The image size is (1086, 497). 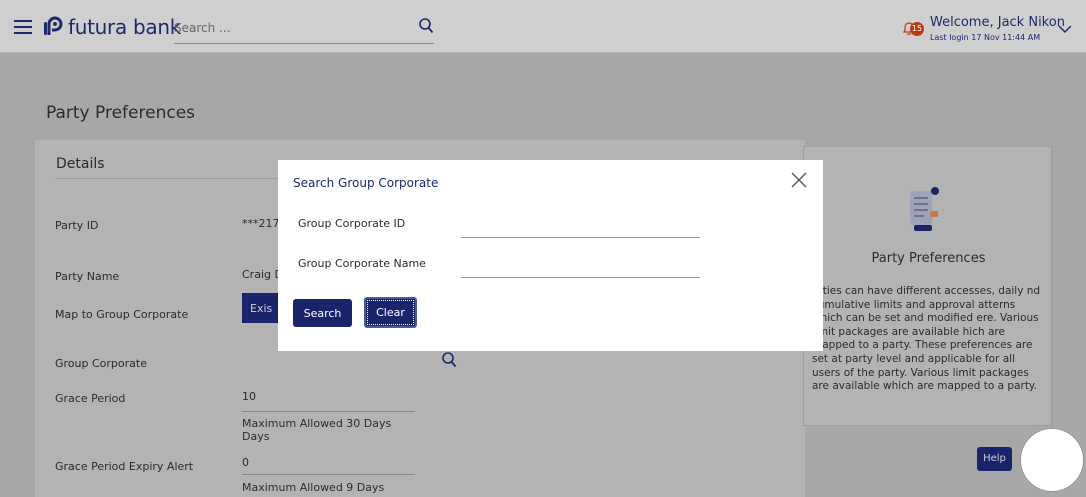 What do you see at coordinates (1065, 29) in the screenshot?
I see `chevron-down-icon` at bounding box center [1065, 29].